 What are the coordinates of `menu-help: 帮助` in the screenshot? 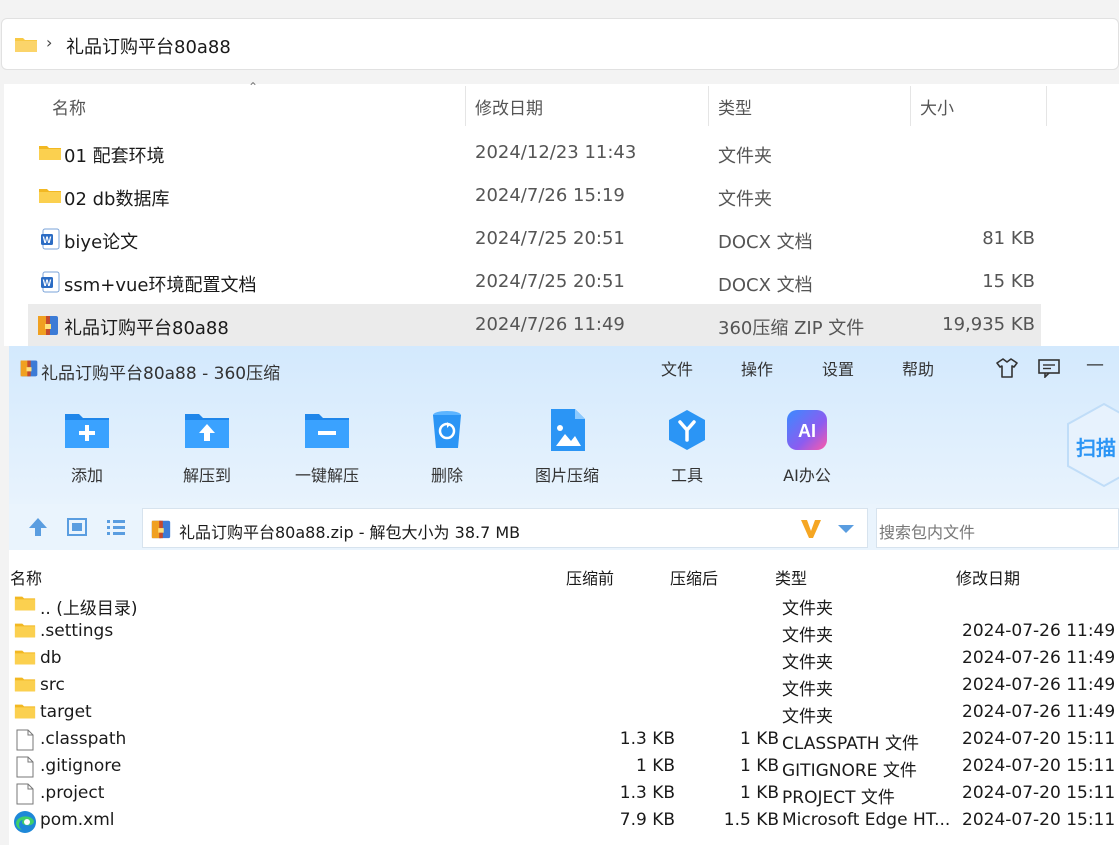 It's located at (918, 368).